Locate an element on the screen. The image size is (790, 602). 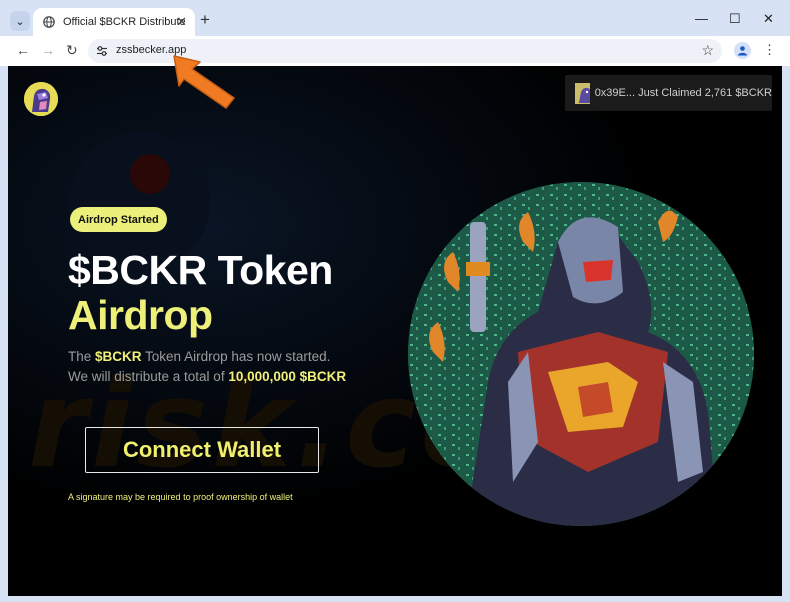
window-close-button: ✕ is located at coordinates (768, 19).